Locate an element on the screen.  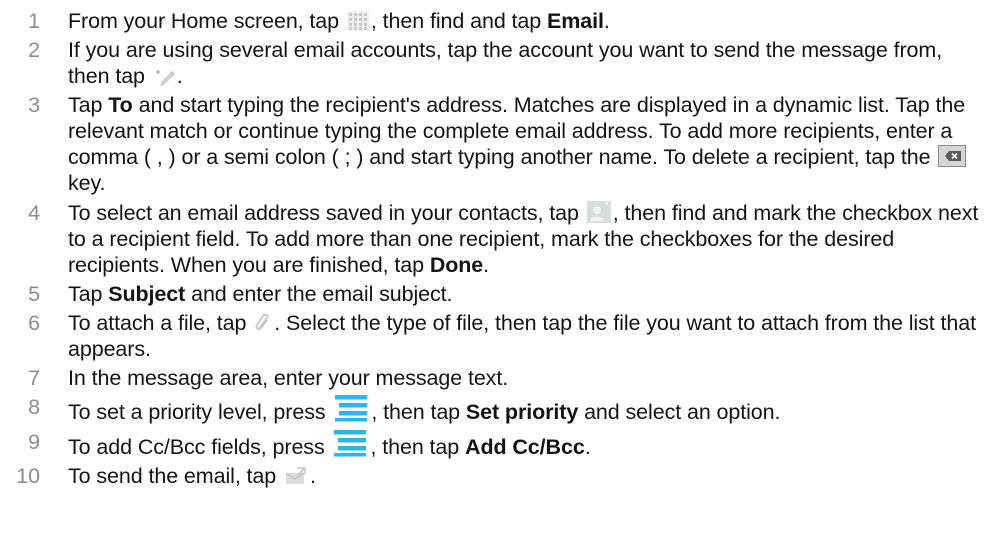
step-number: 4 is located at coordinates (34, 212).